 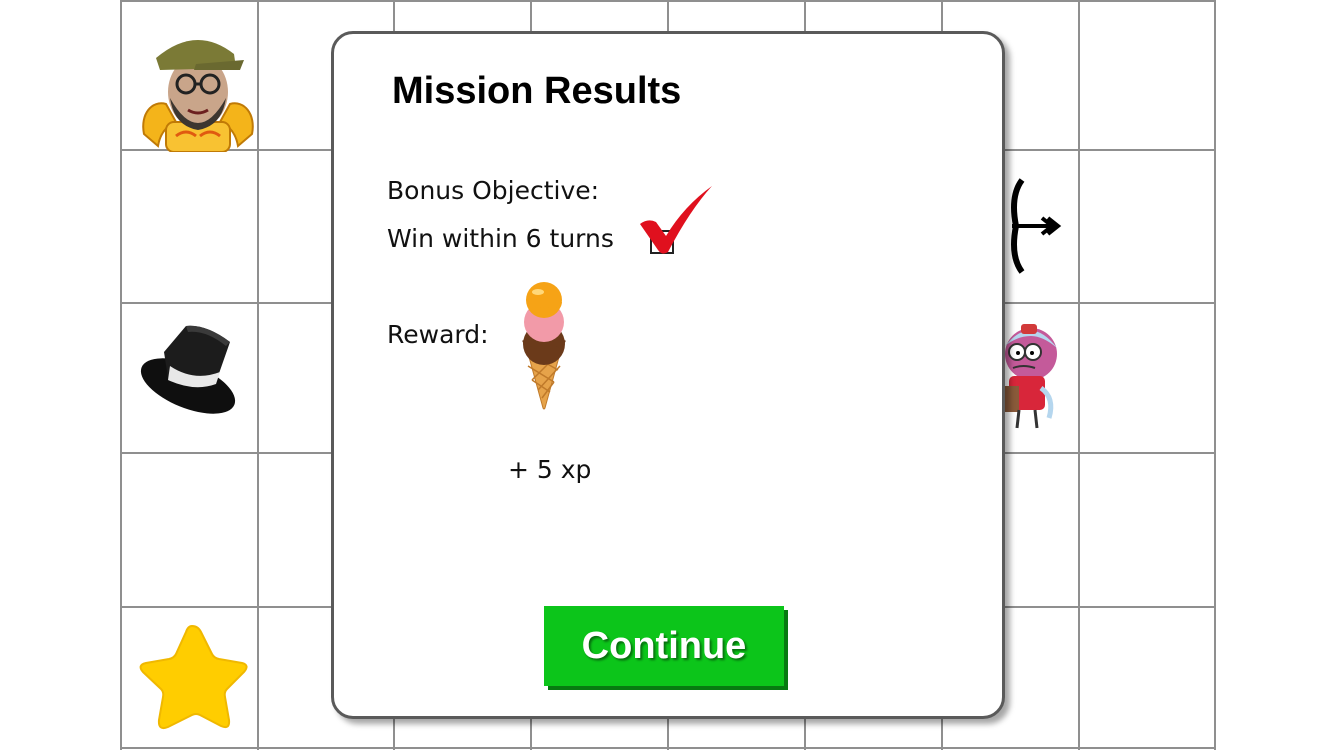 I want to click on star-icon, so click(x=193, y=677).